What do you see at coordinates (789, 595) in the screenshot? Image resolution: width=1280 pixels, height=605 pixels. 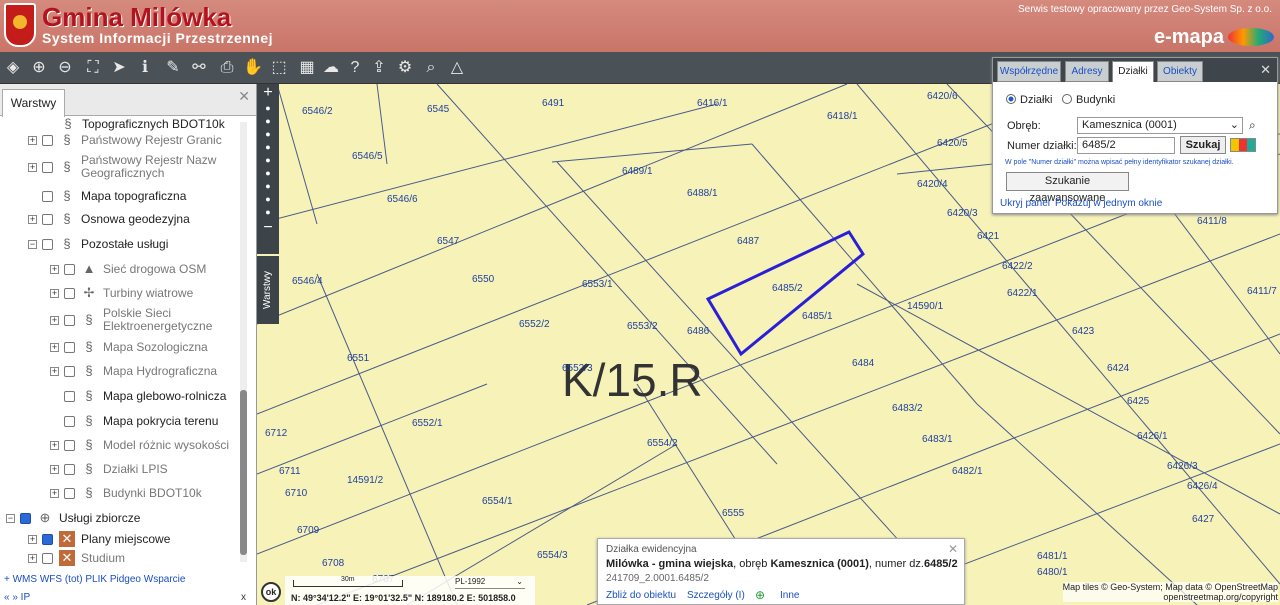 I see `other-link: Inne` at bounding box center [789, 595].